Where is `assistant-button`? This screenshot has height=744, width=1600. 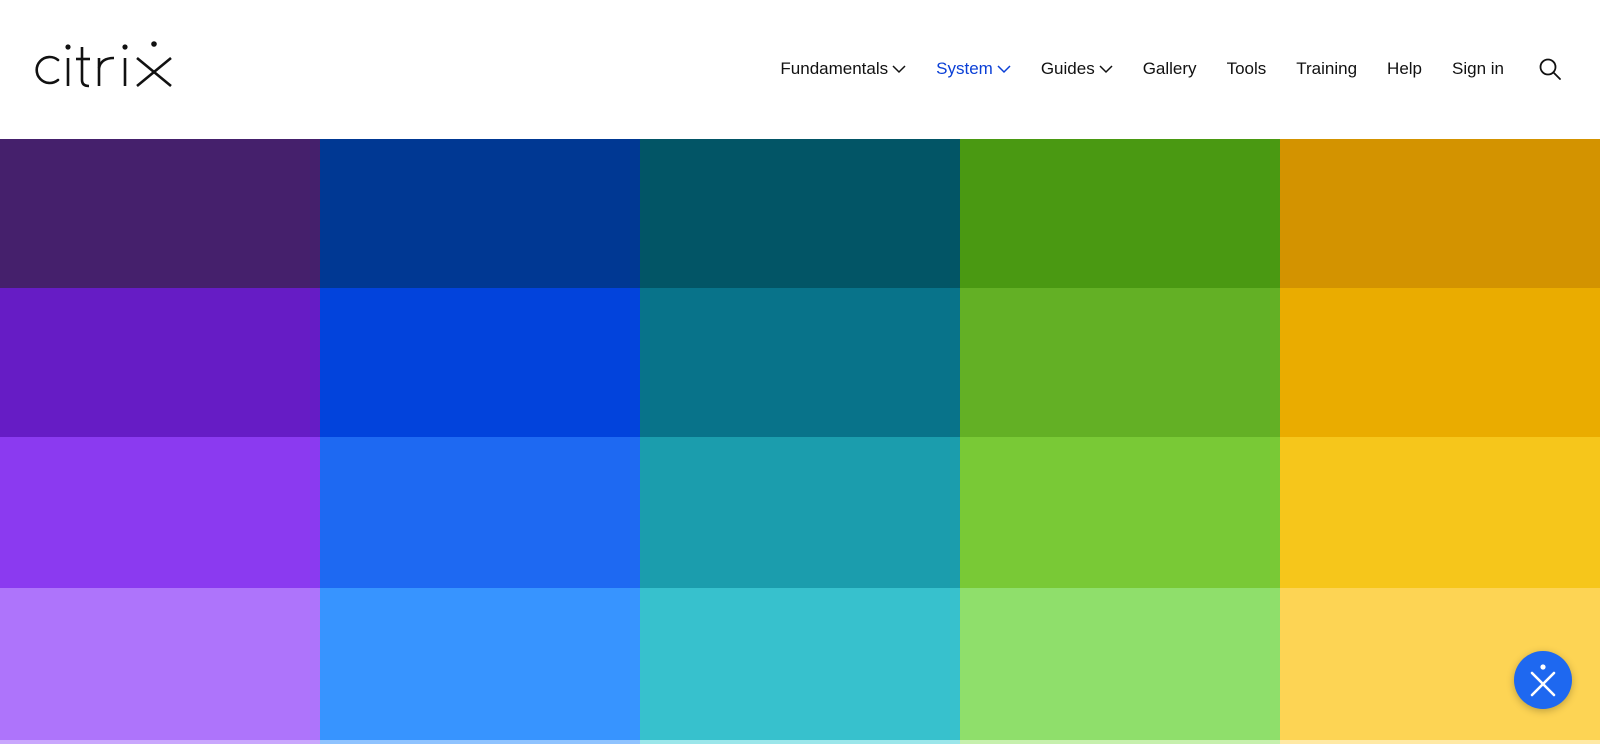
assistant-button is located at coordinates (1543, 680).